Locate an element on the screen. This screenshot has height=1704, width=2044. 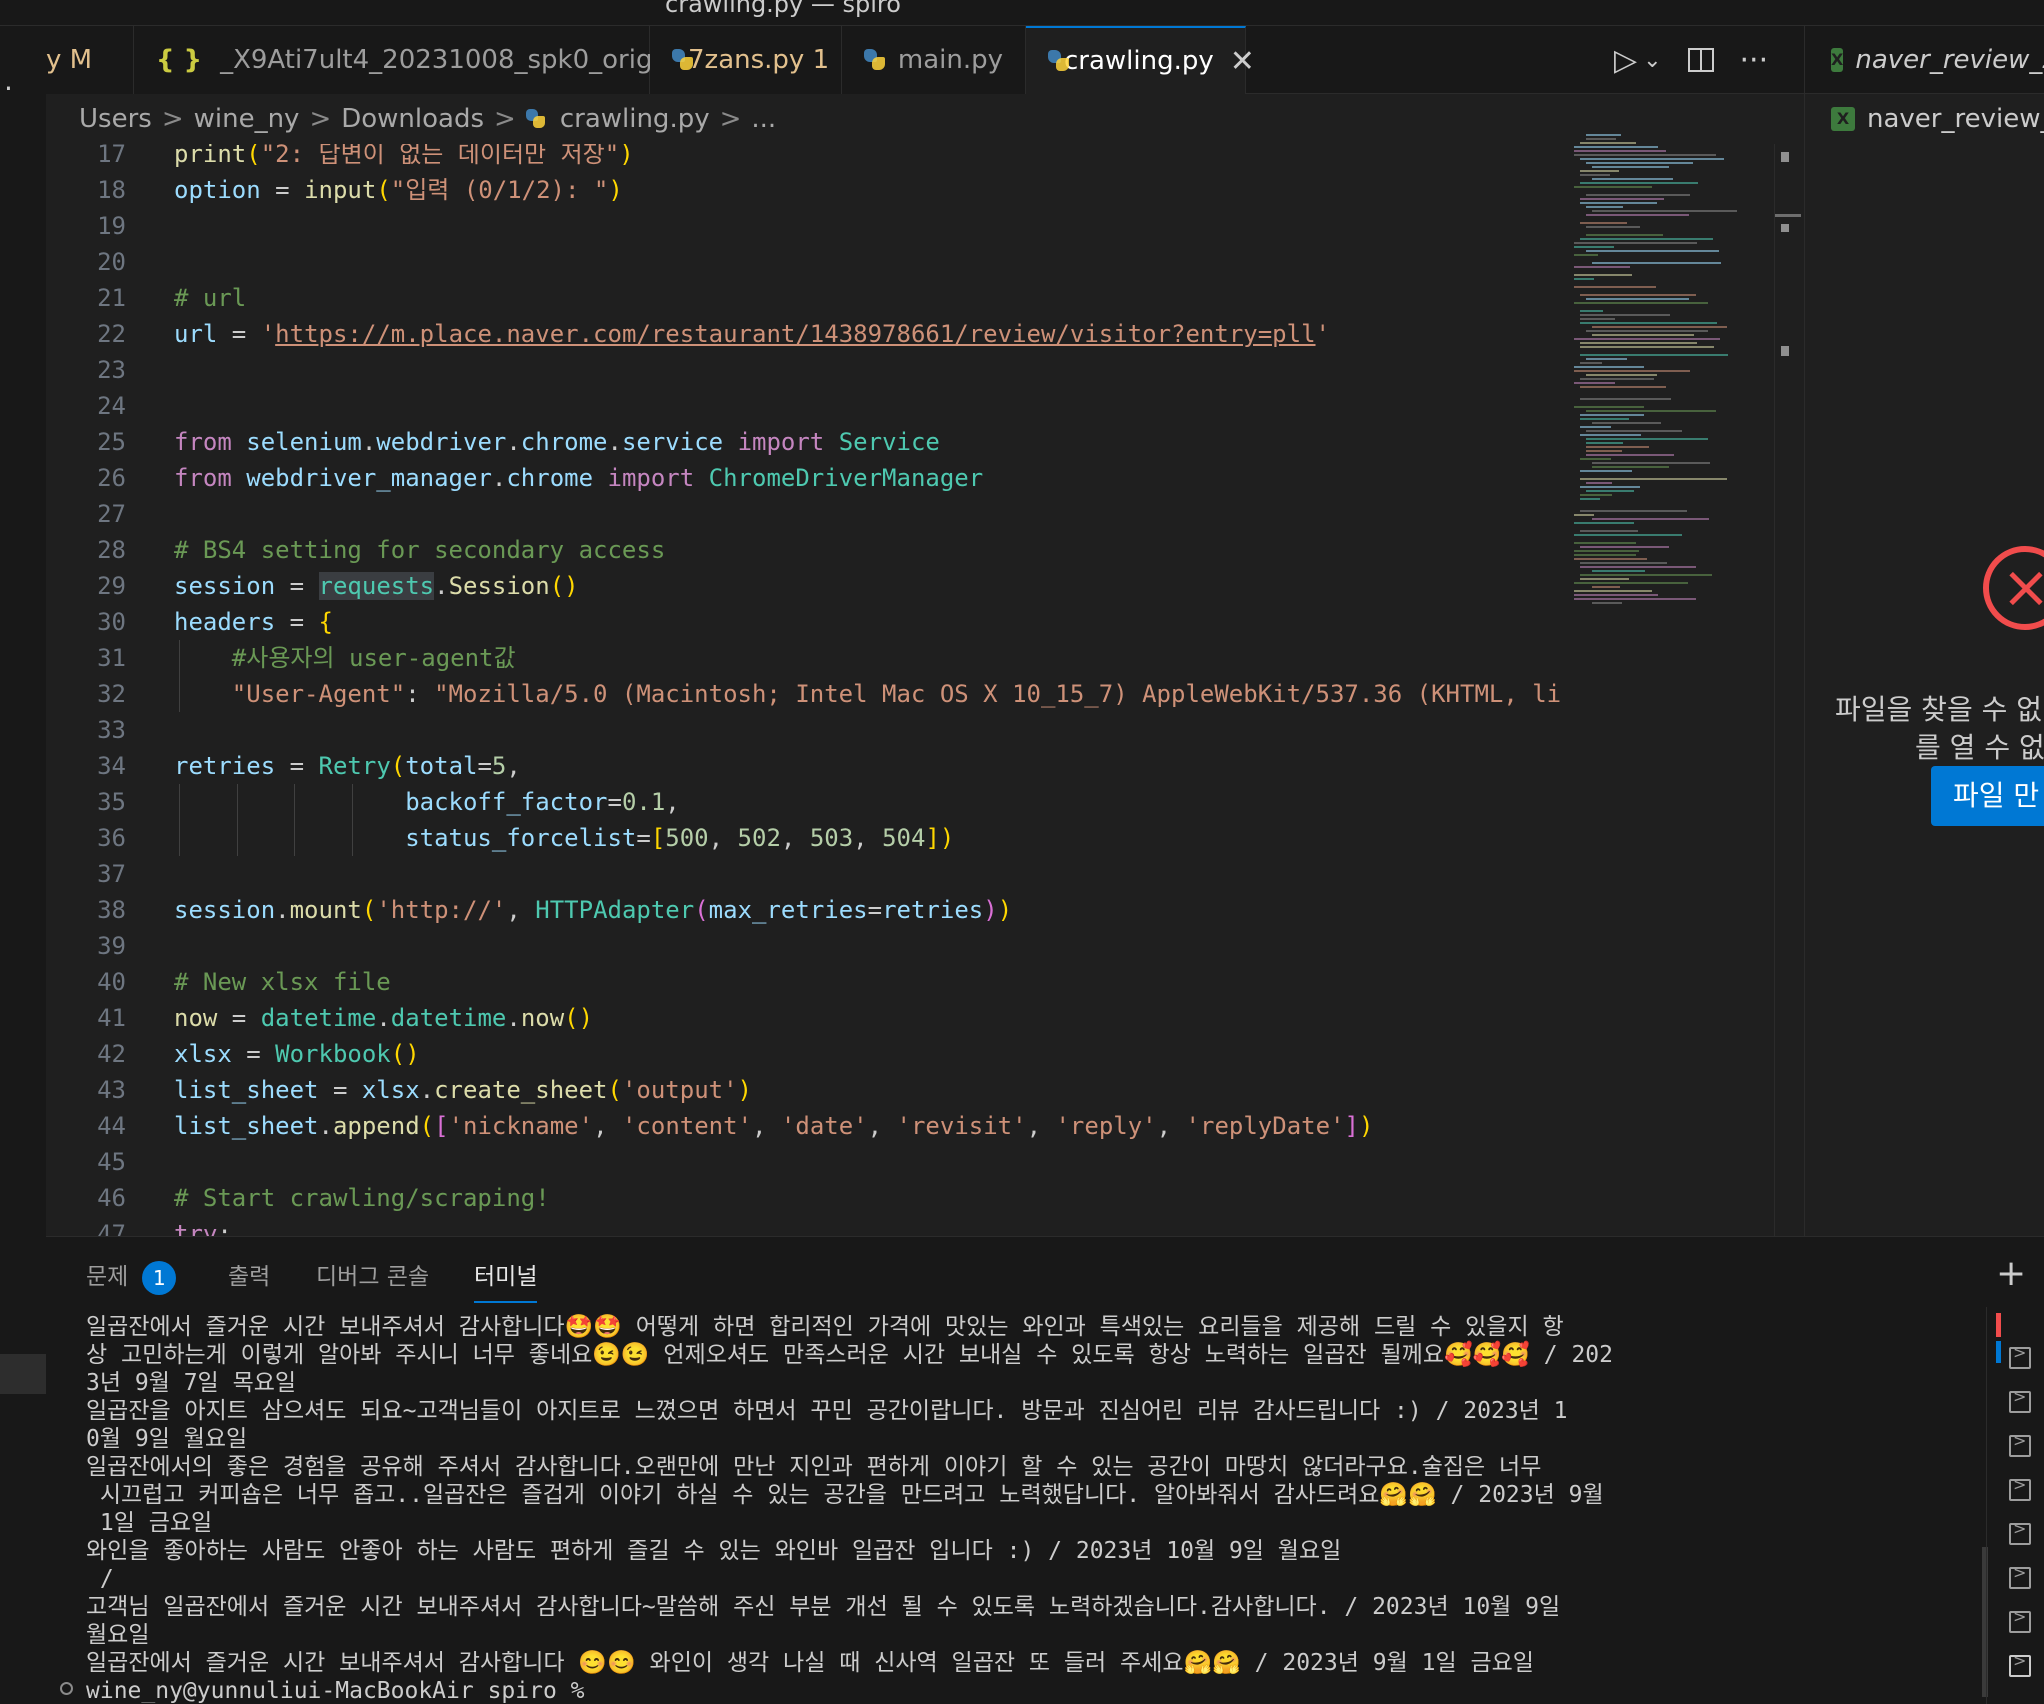
code-line: 37 is located at coordinates (811, 874).